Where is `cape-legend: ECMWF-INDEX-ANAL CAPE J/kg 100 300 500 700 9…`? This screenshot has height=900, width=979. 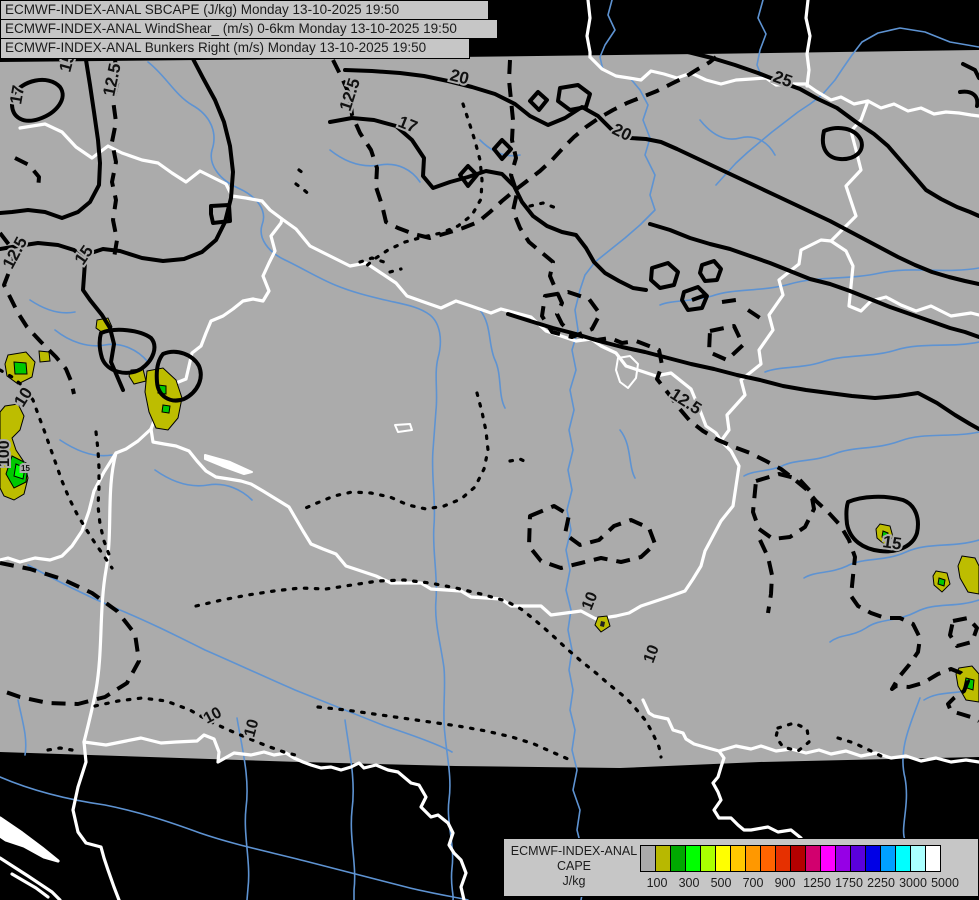
cape-legend: ECMWF-INDEX-ANAL CAPE J/kg 100 300 500 700 9… is located at coordinates (741, 867).